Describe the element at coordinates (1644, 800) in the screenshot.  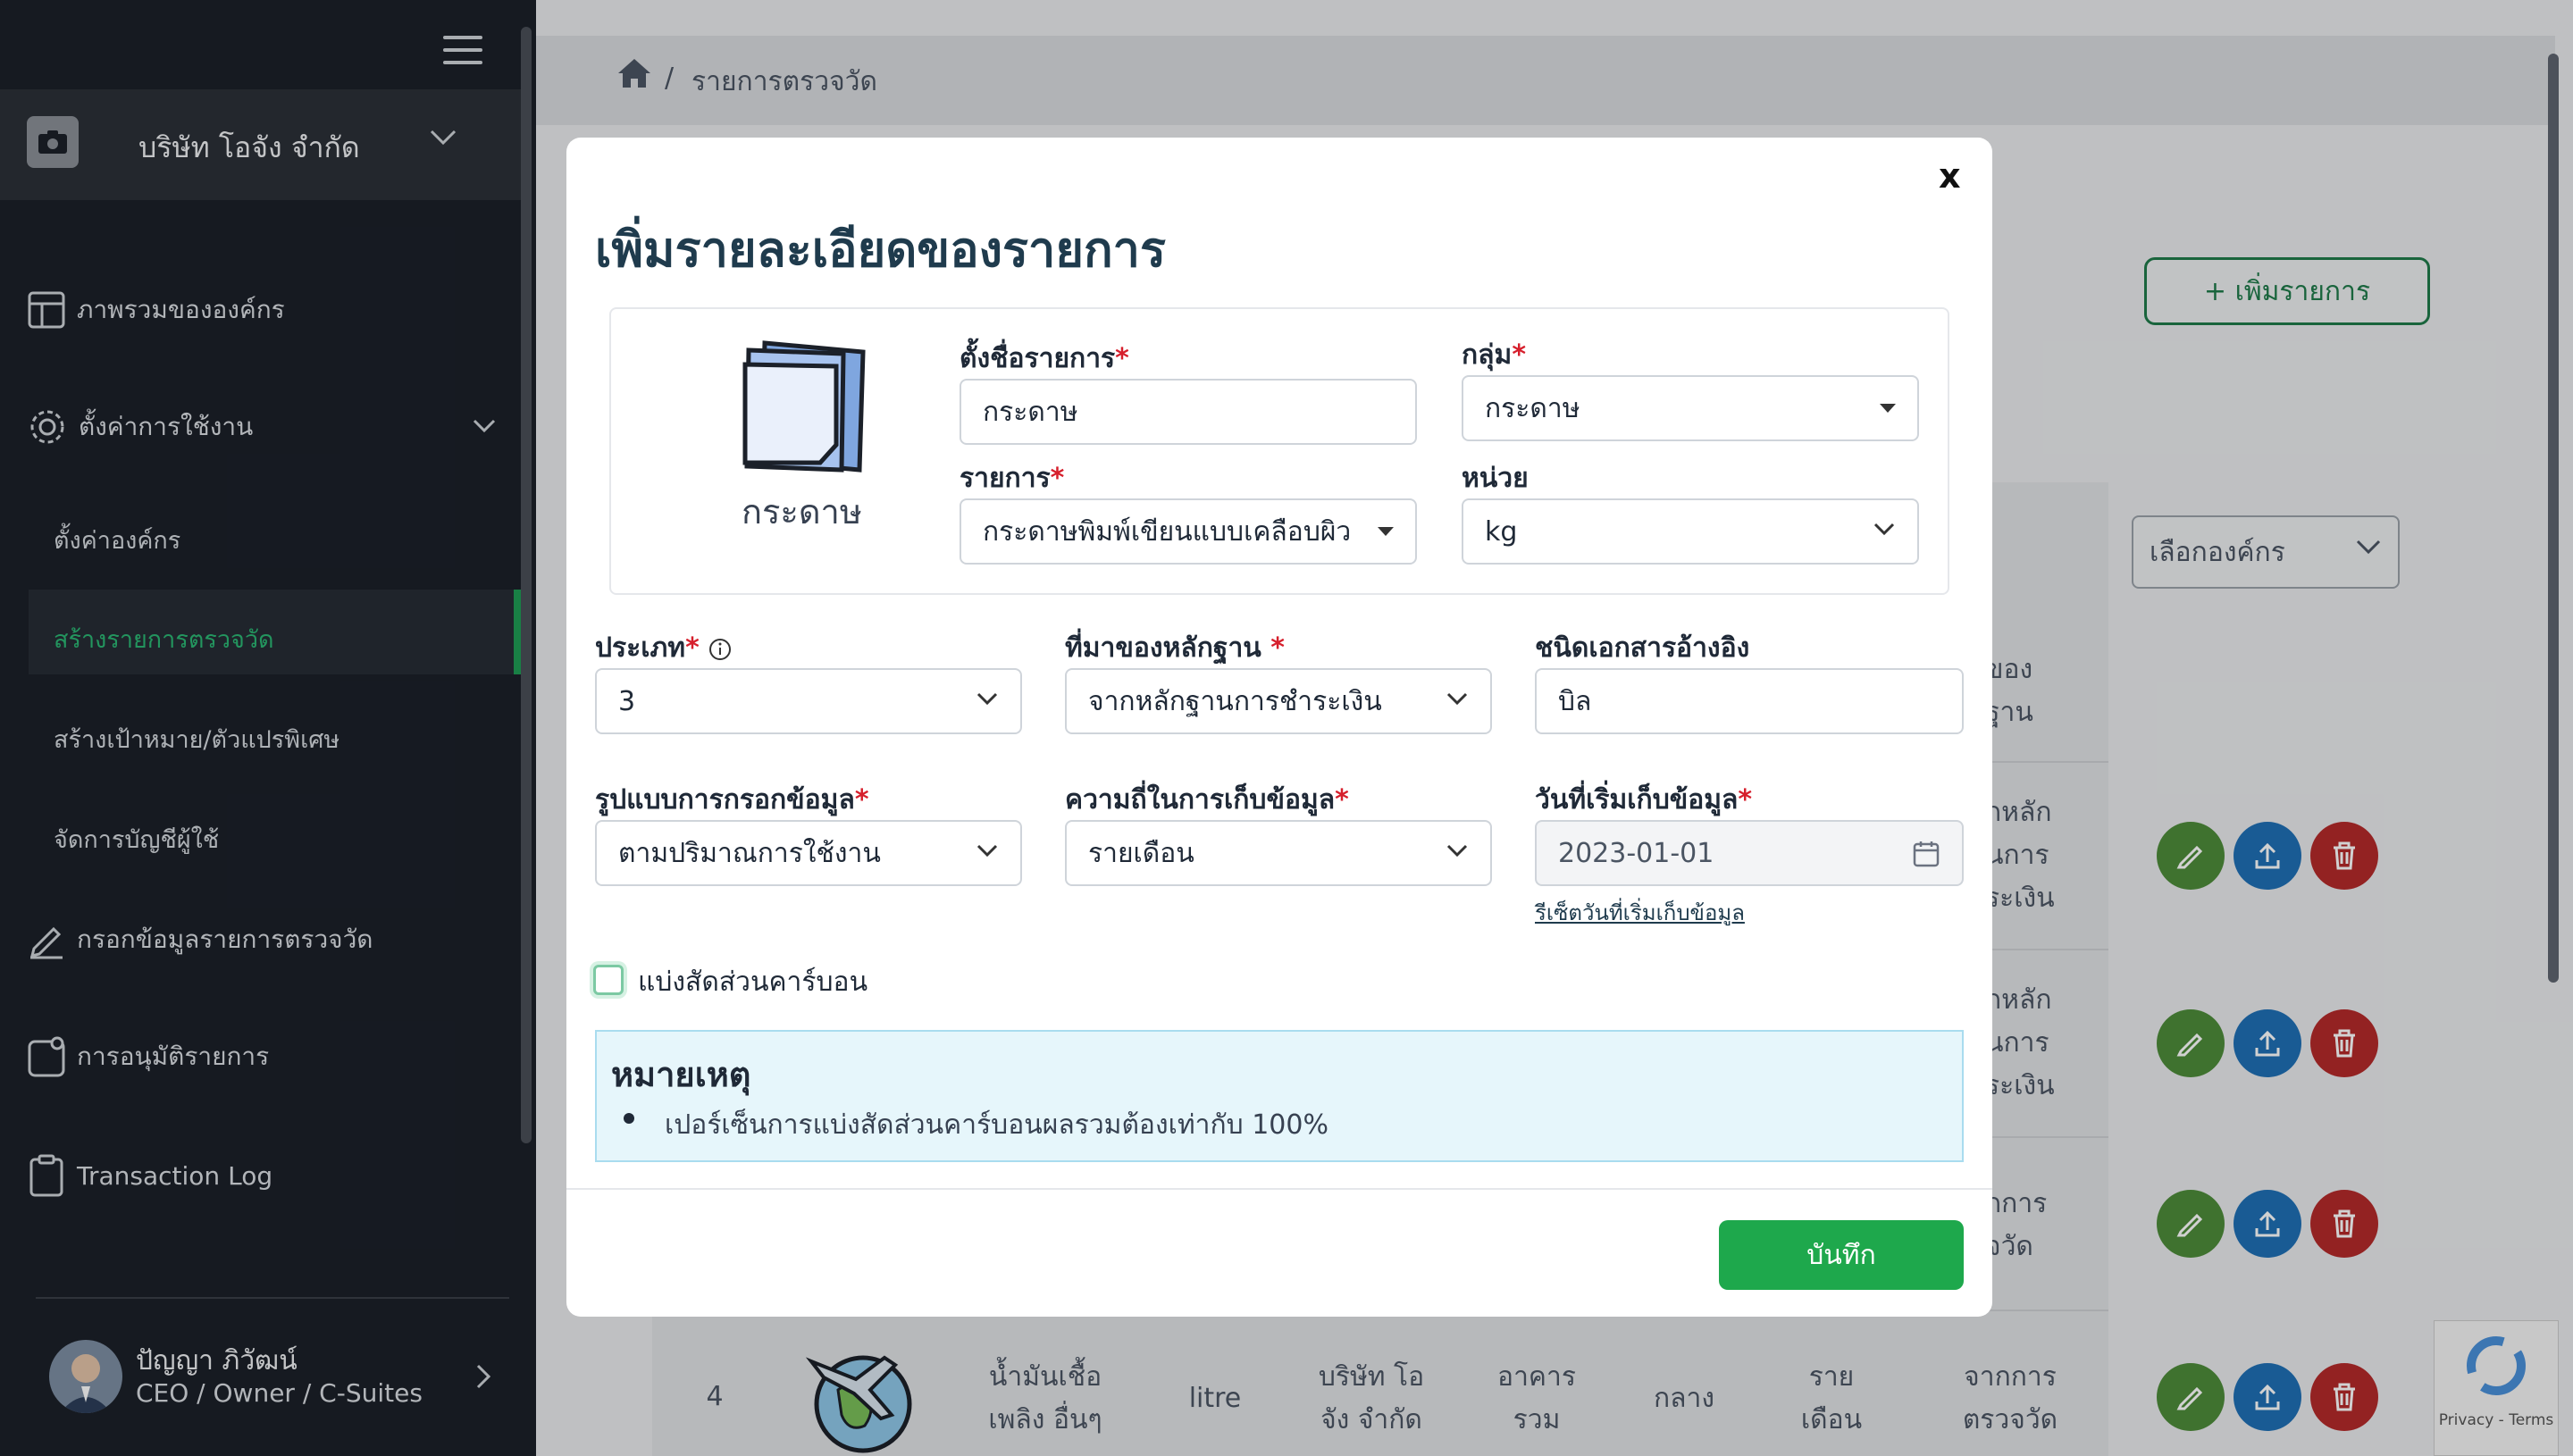
I see `start-date-label: วันที่เริ่มเก็บข้อมูล*` at that location.